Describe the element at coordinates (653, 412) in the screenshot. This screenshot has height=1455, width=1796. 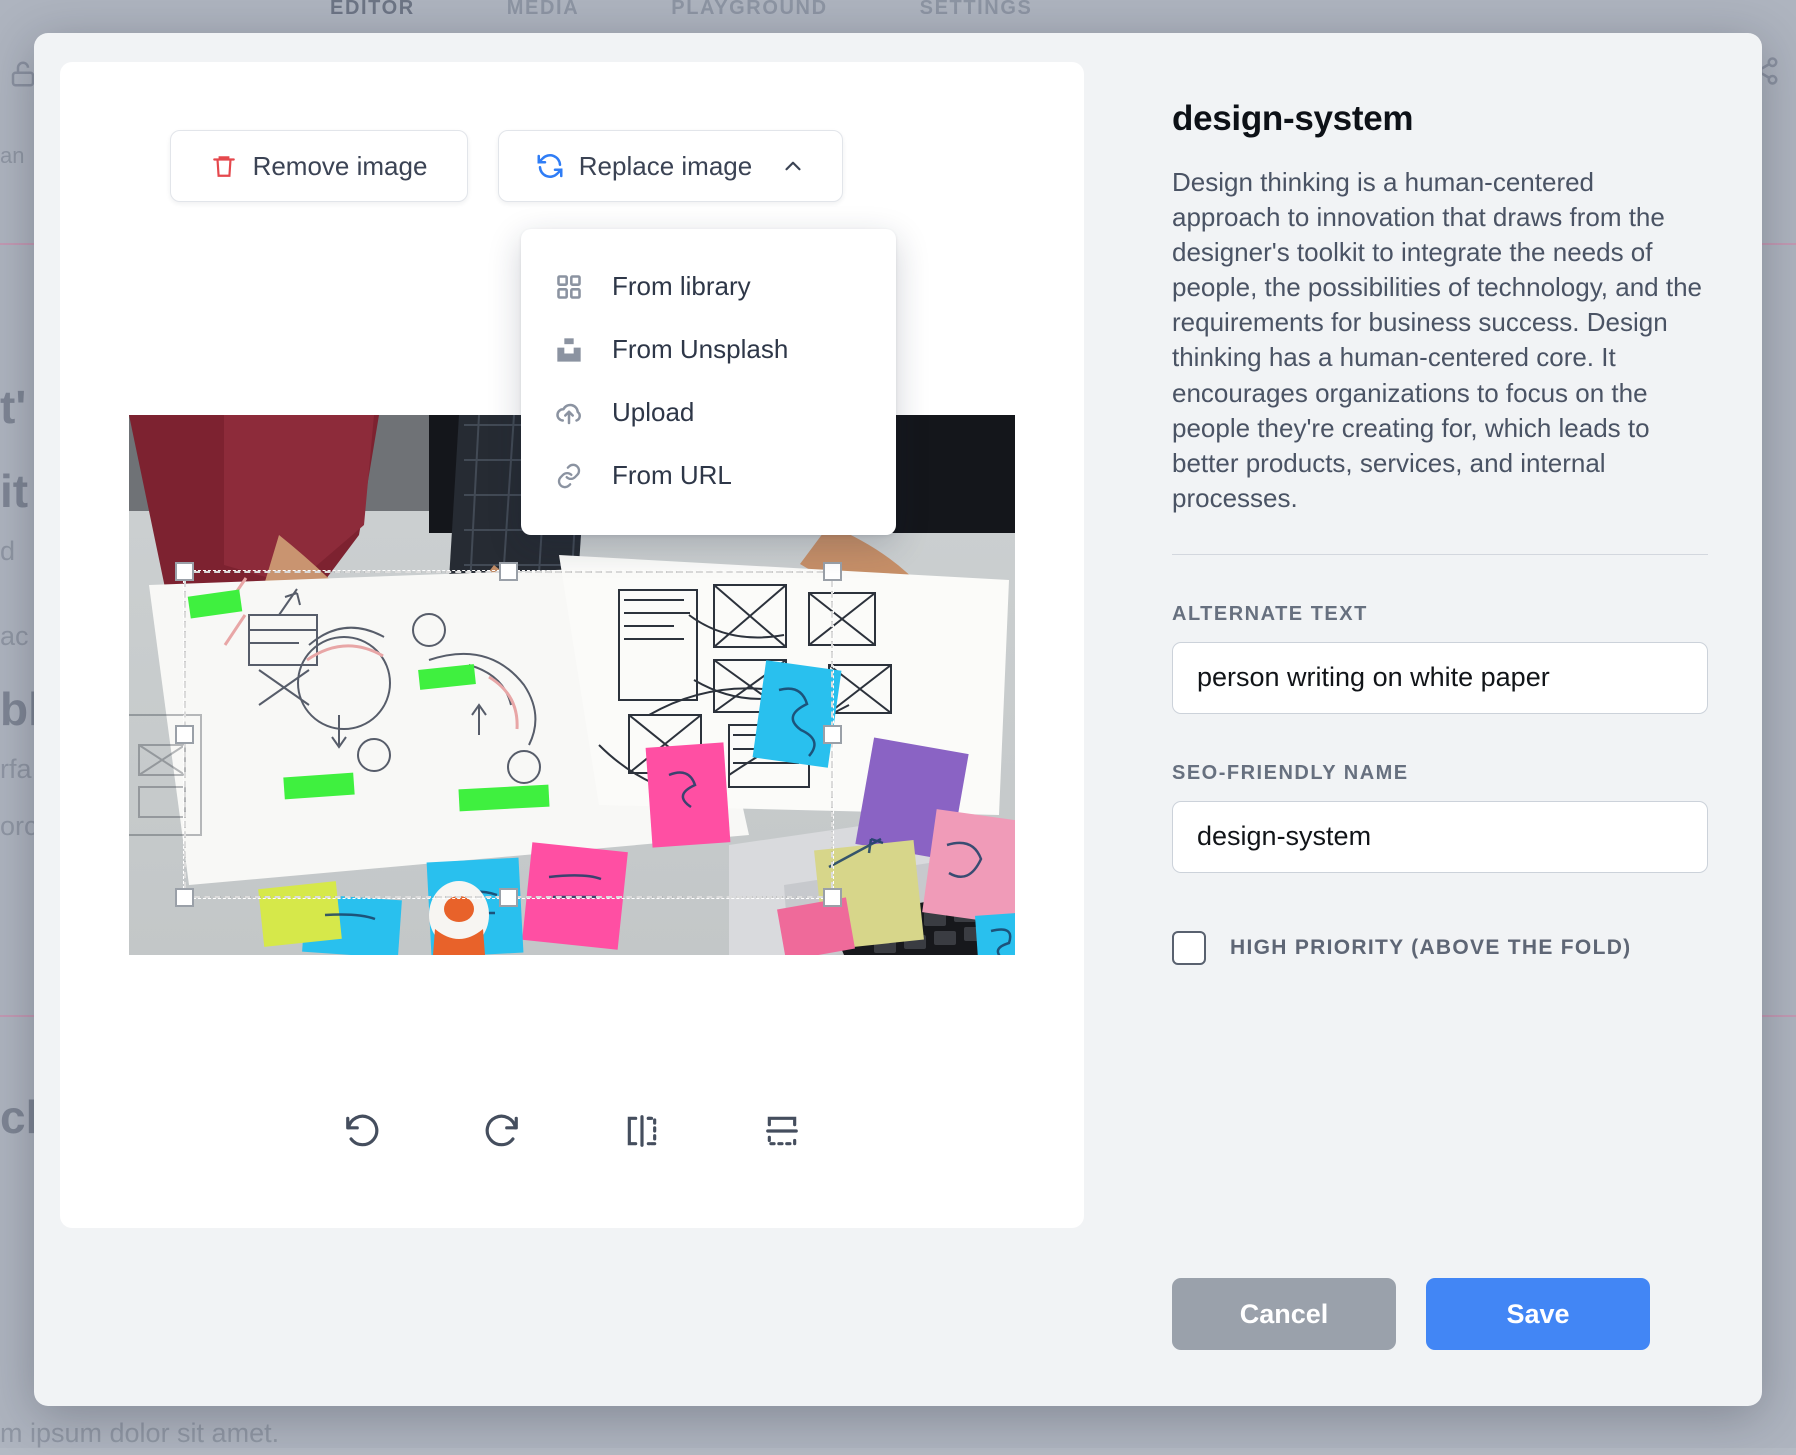
I see `menu-item-label: Upload` at that location.